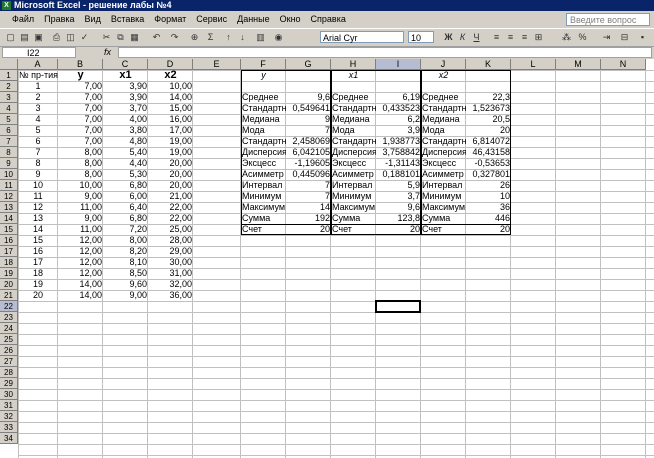 Image resolution: width=654 pixels, height=458 pixels. What do you see at coordinates (9, 229) in the screenshot?
I see `row-header-15: 15` at bounding box center [9, 229].